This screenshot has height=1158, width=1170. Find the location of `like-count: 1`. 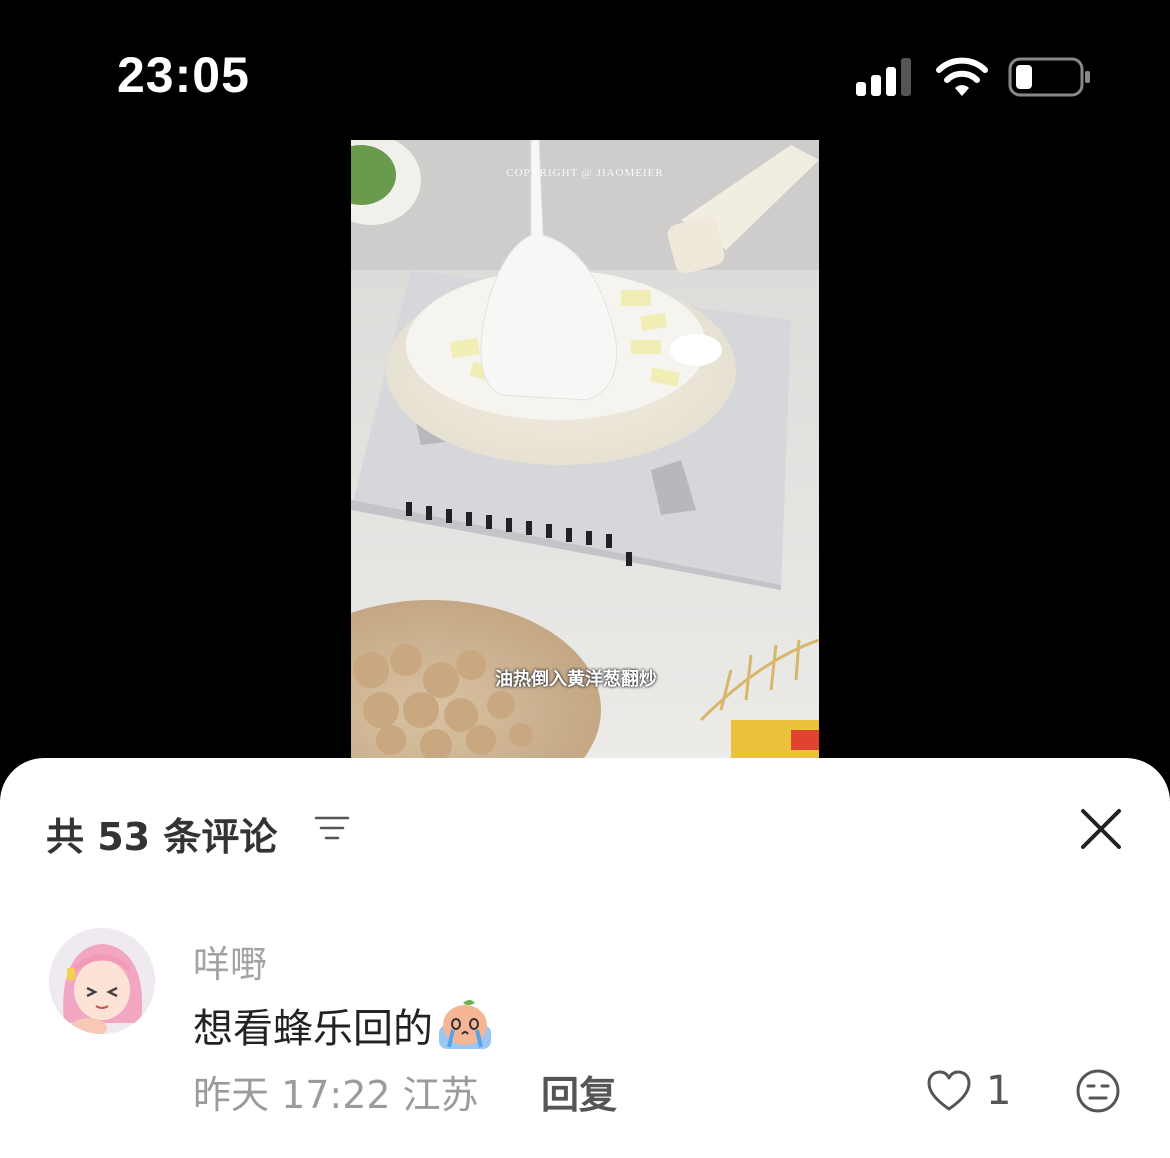

like-count: 1 is located at coordinates (999, 1091).